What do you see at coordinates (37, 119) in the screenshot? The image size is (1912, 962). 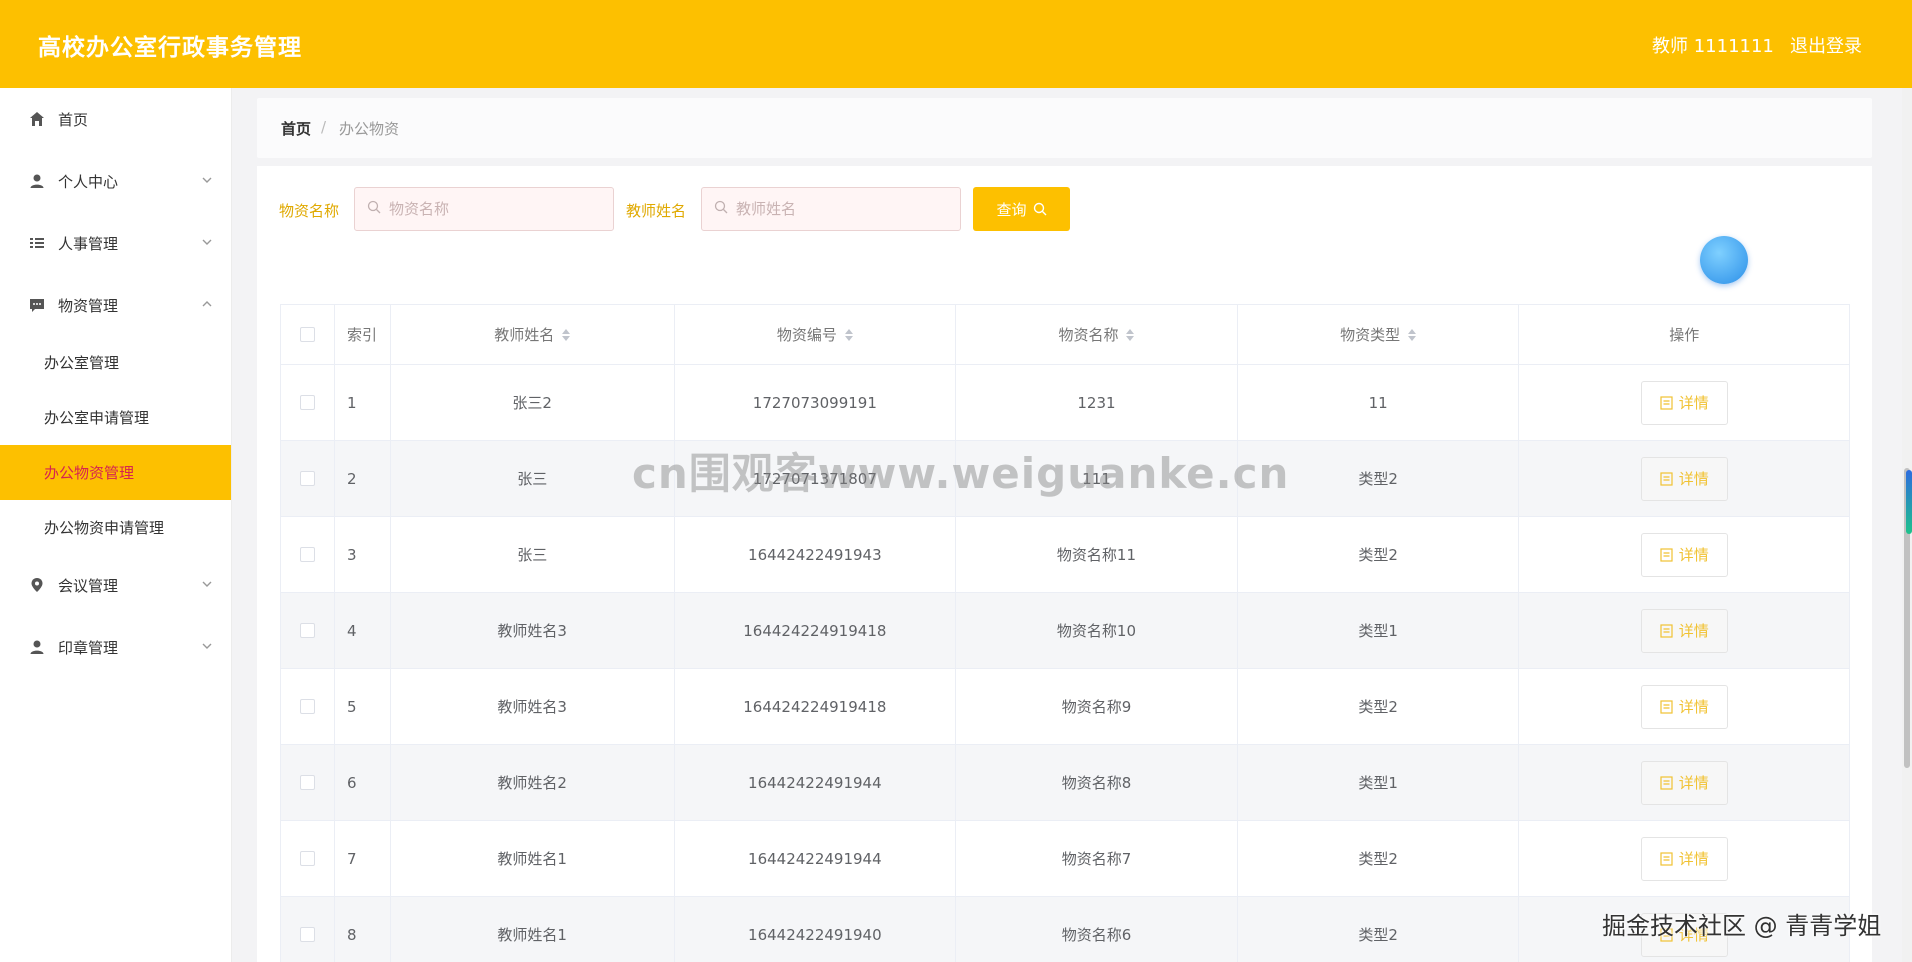 I see `home-icon` at bounding box center [37, 119].